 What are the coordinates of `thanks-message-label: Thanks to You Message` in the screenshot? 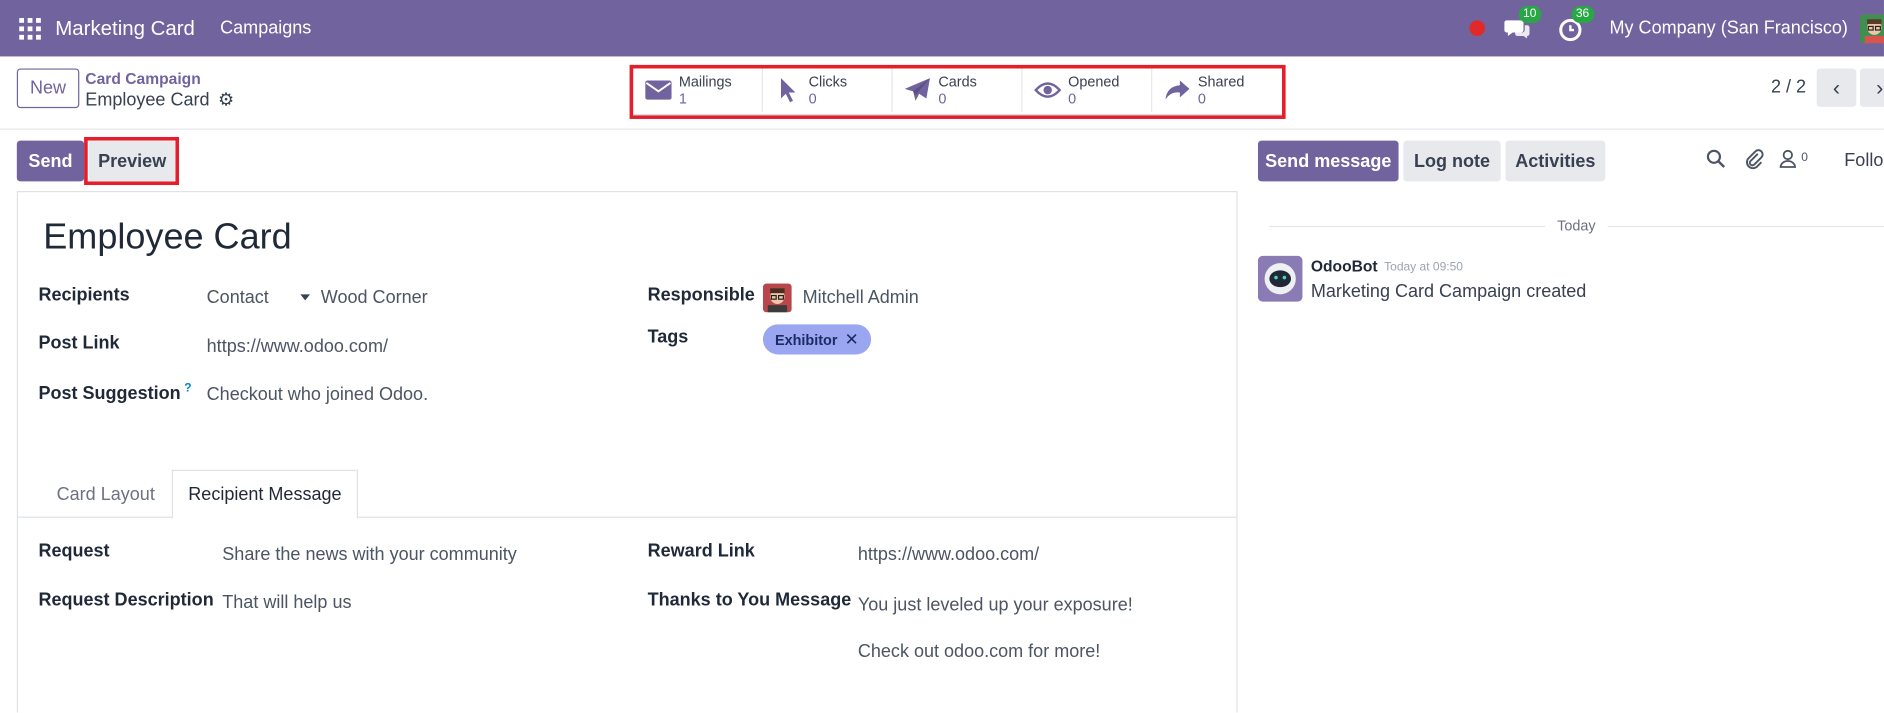 It's located at (749, 600).